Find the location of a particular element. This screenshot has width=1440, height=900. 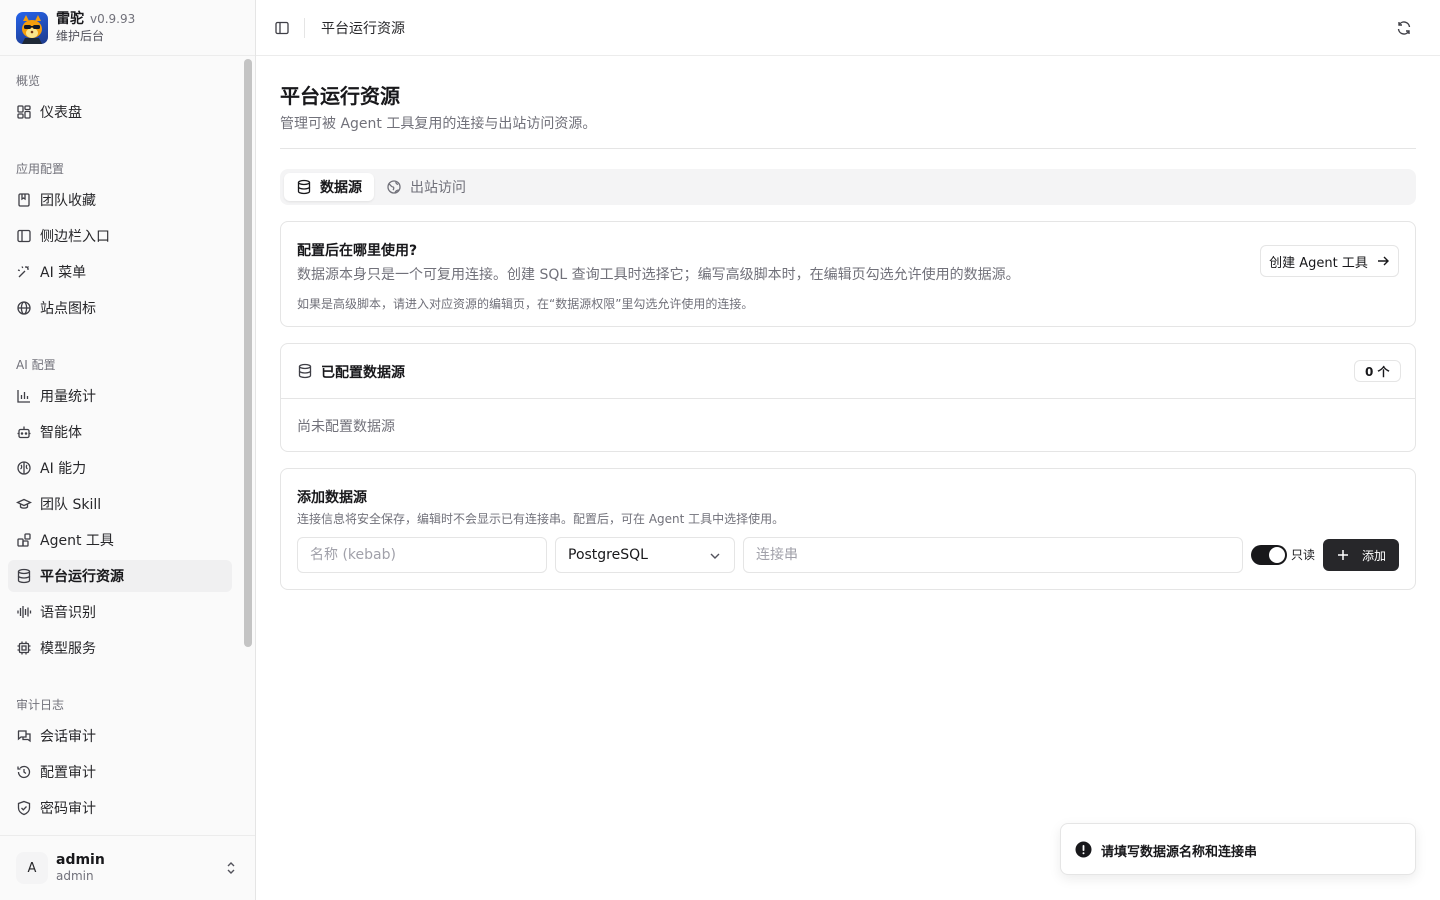

dashboard-icon is located at coordinates (24, 112).